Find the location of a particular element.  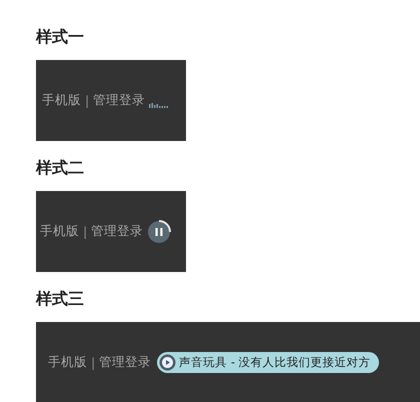

section-heading: 样式一 is located at coordinates (60, 37).